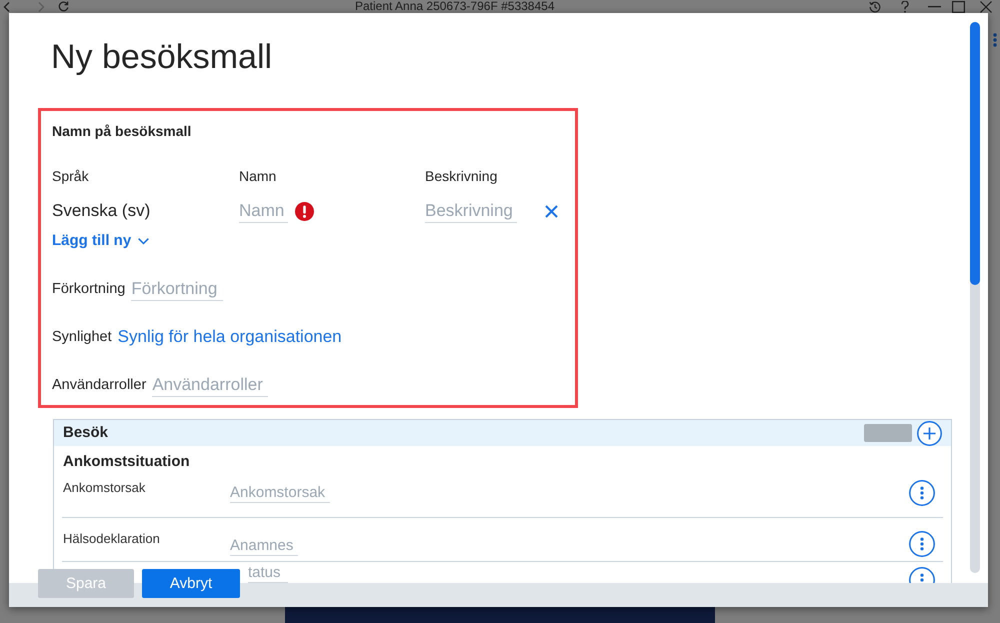 The image size is (1000, 623). What do you see at coordinates (257, 176) in the screenshot?
I see `column-header: Namn` at bounding box center [257, 176].